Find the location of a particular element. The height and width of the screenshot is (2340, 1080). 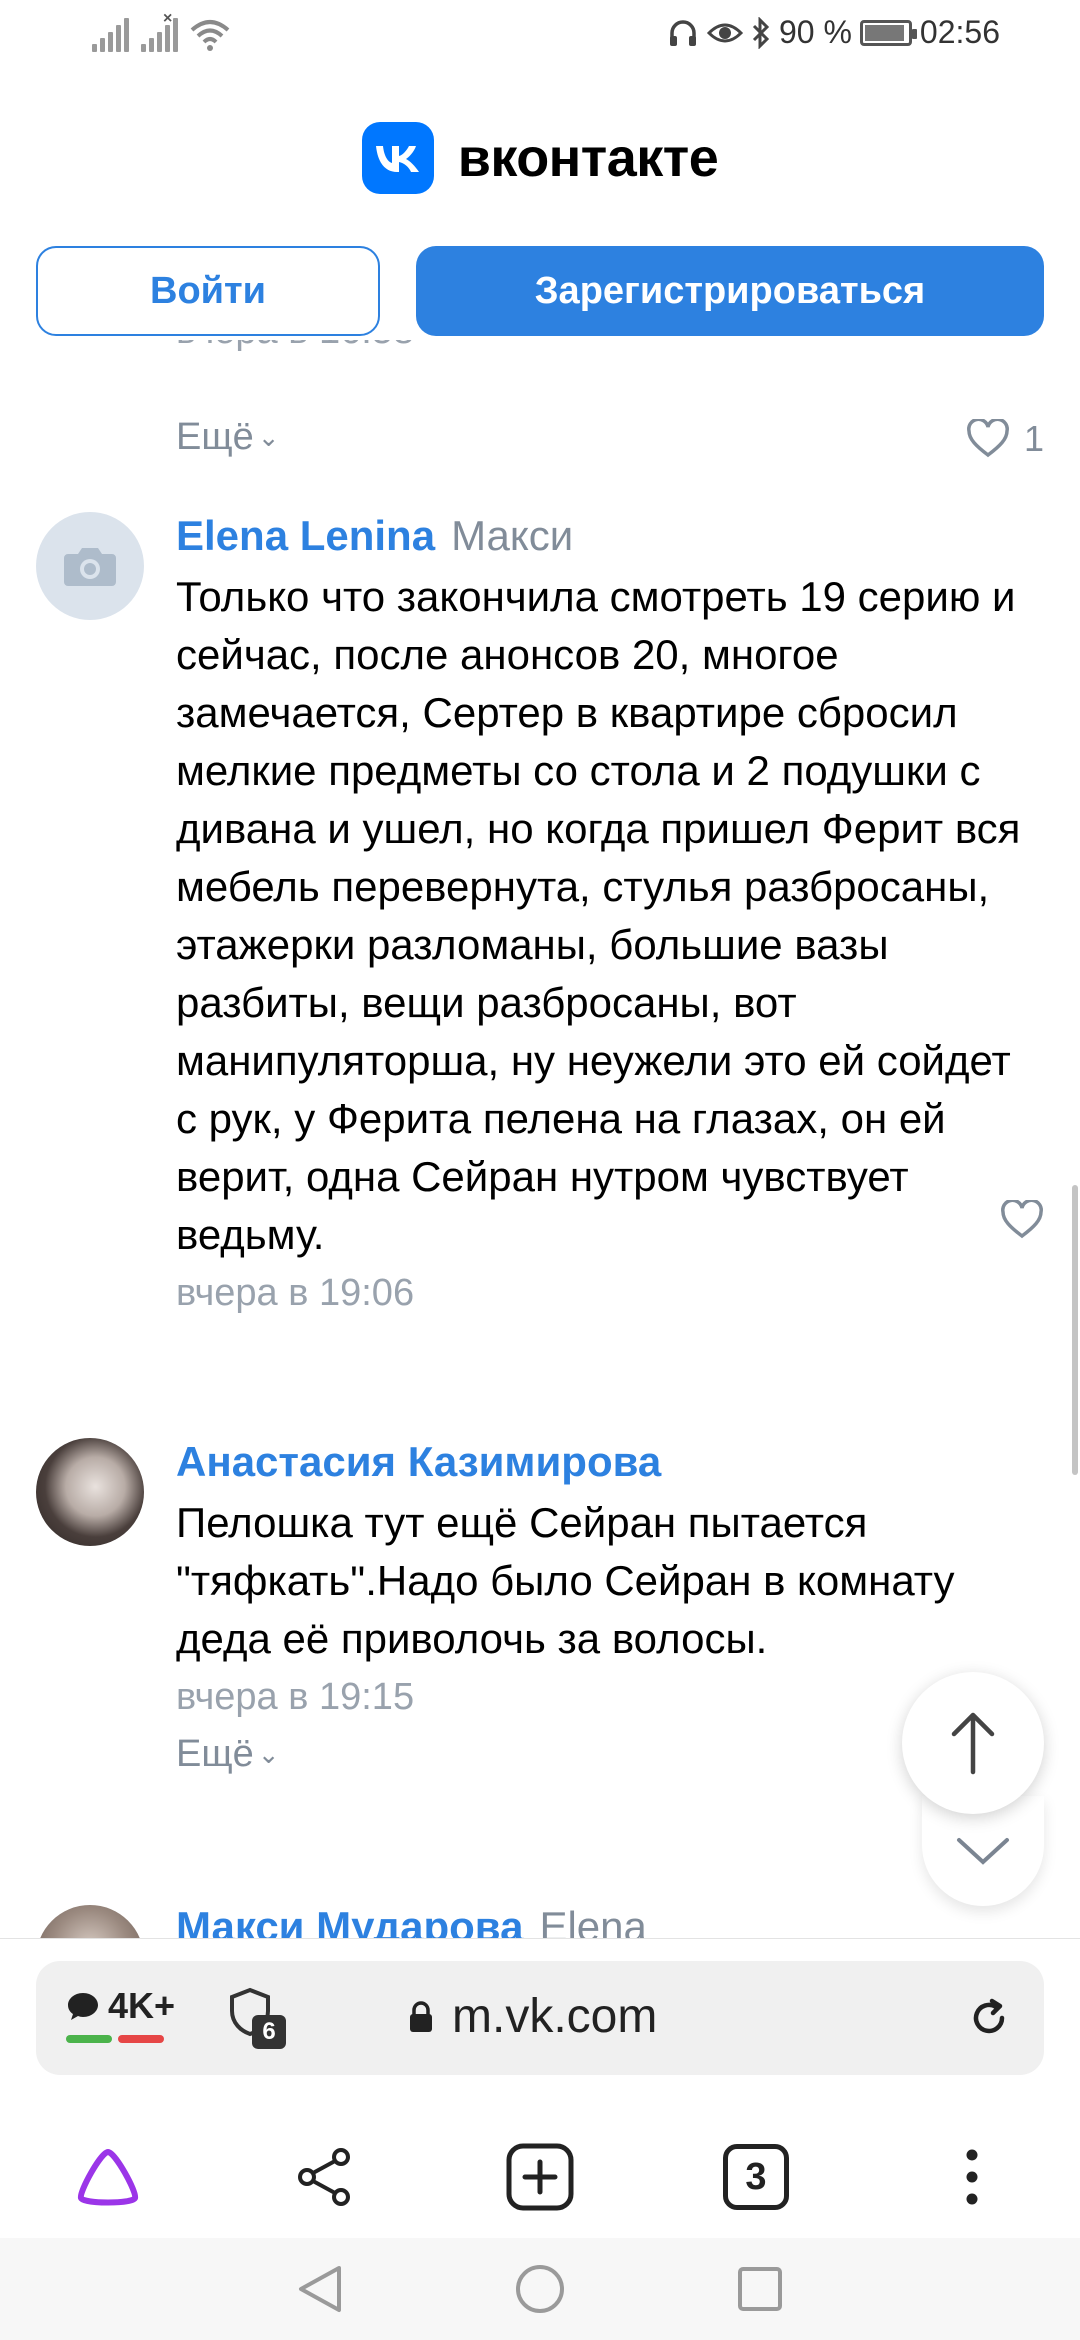

back-triangle-icon is located at coordinates (320, 2289).